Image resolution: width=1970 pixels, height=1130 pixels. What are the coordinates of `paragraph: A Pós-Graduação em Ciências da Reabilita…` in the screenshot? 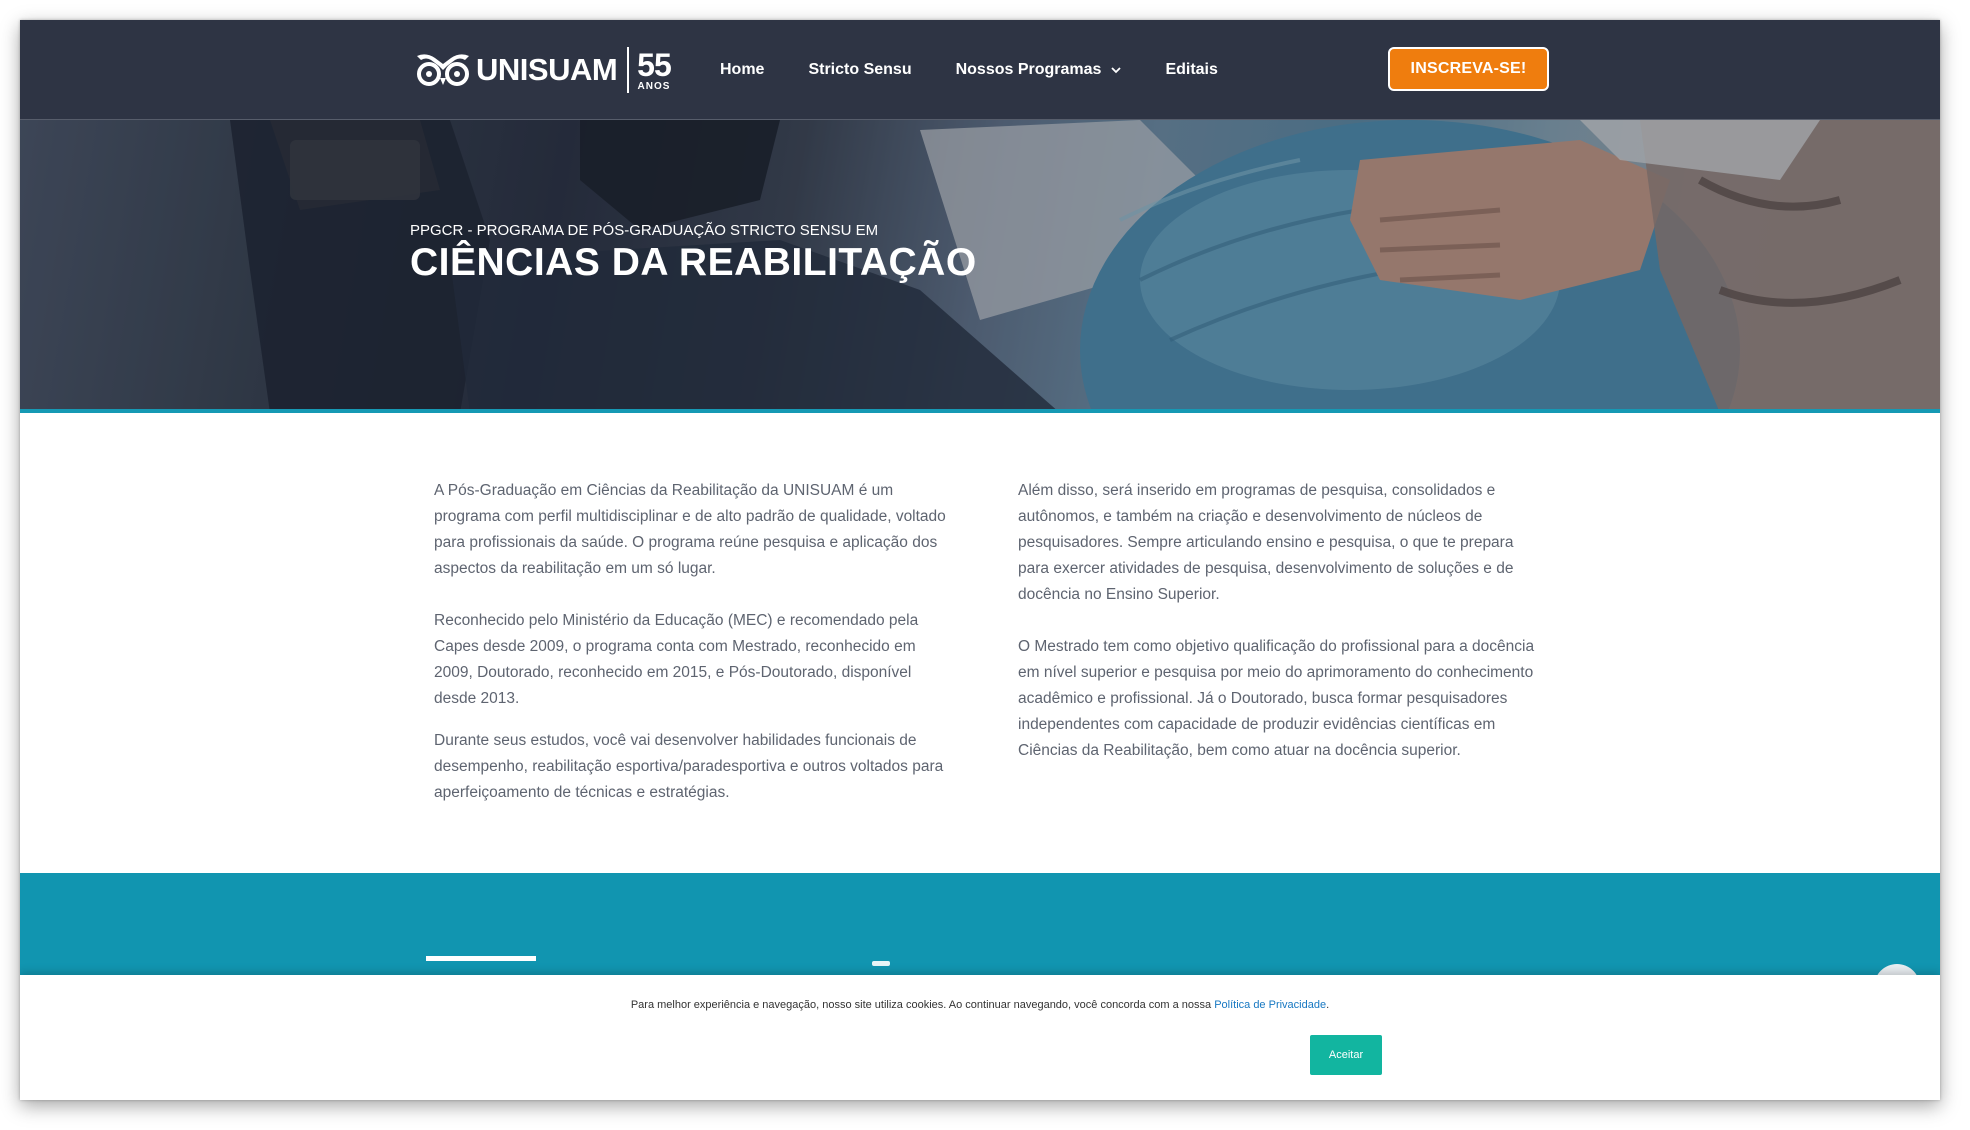 It's located at (690, 529).